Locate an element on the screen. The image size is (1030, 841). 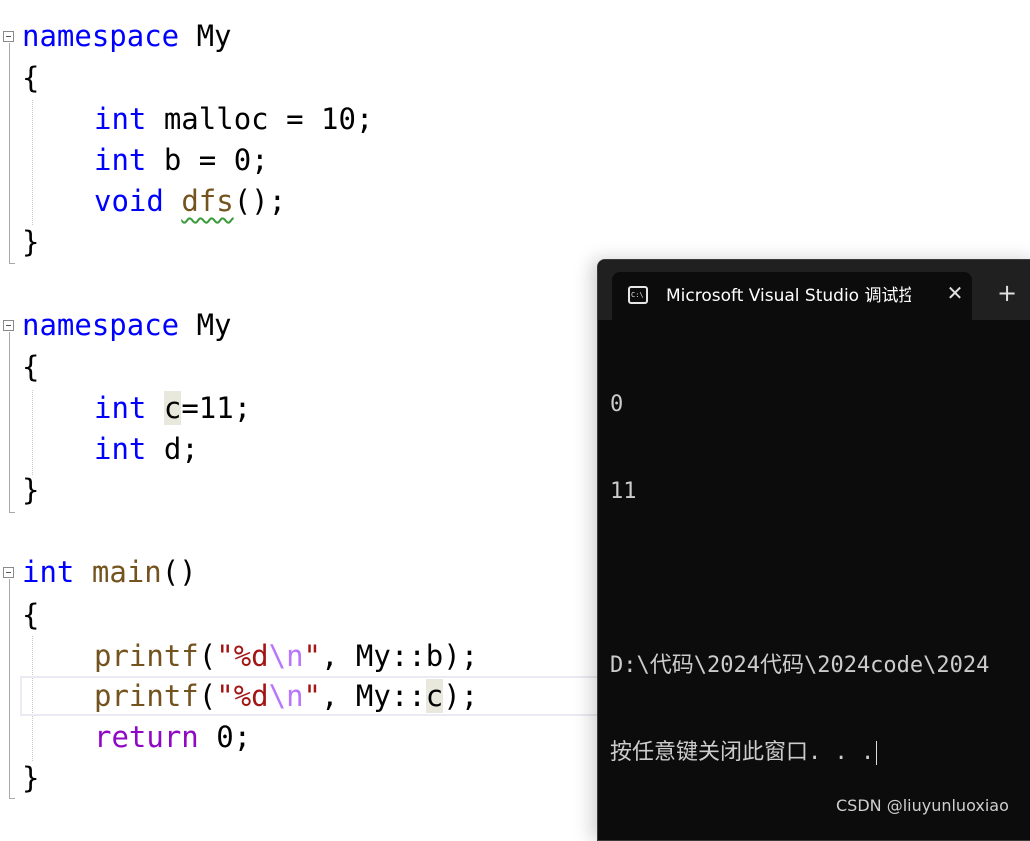
arguments-end: ); is located at coordinates (461, 696).